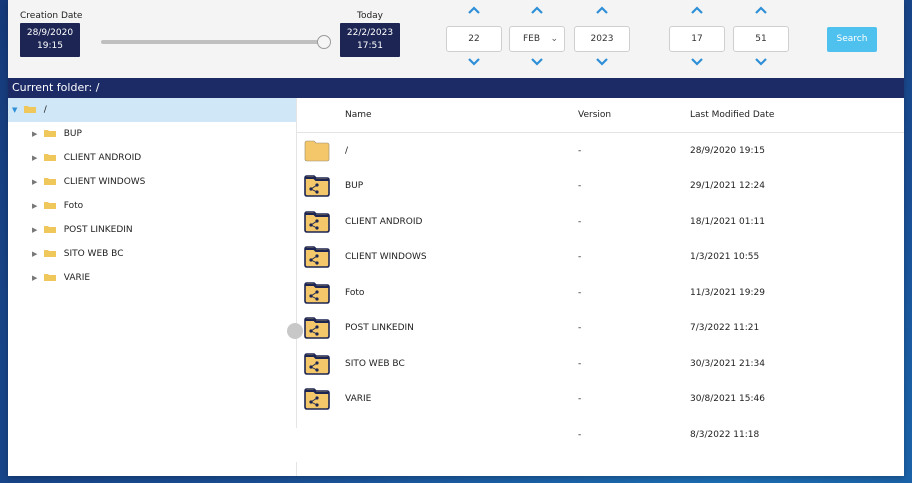  I want to click on table-header: Name Version Last Modified Date, so click(600, 115).